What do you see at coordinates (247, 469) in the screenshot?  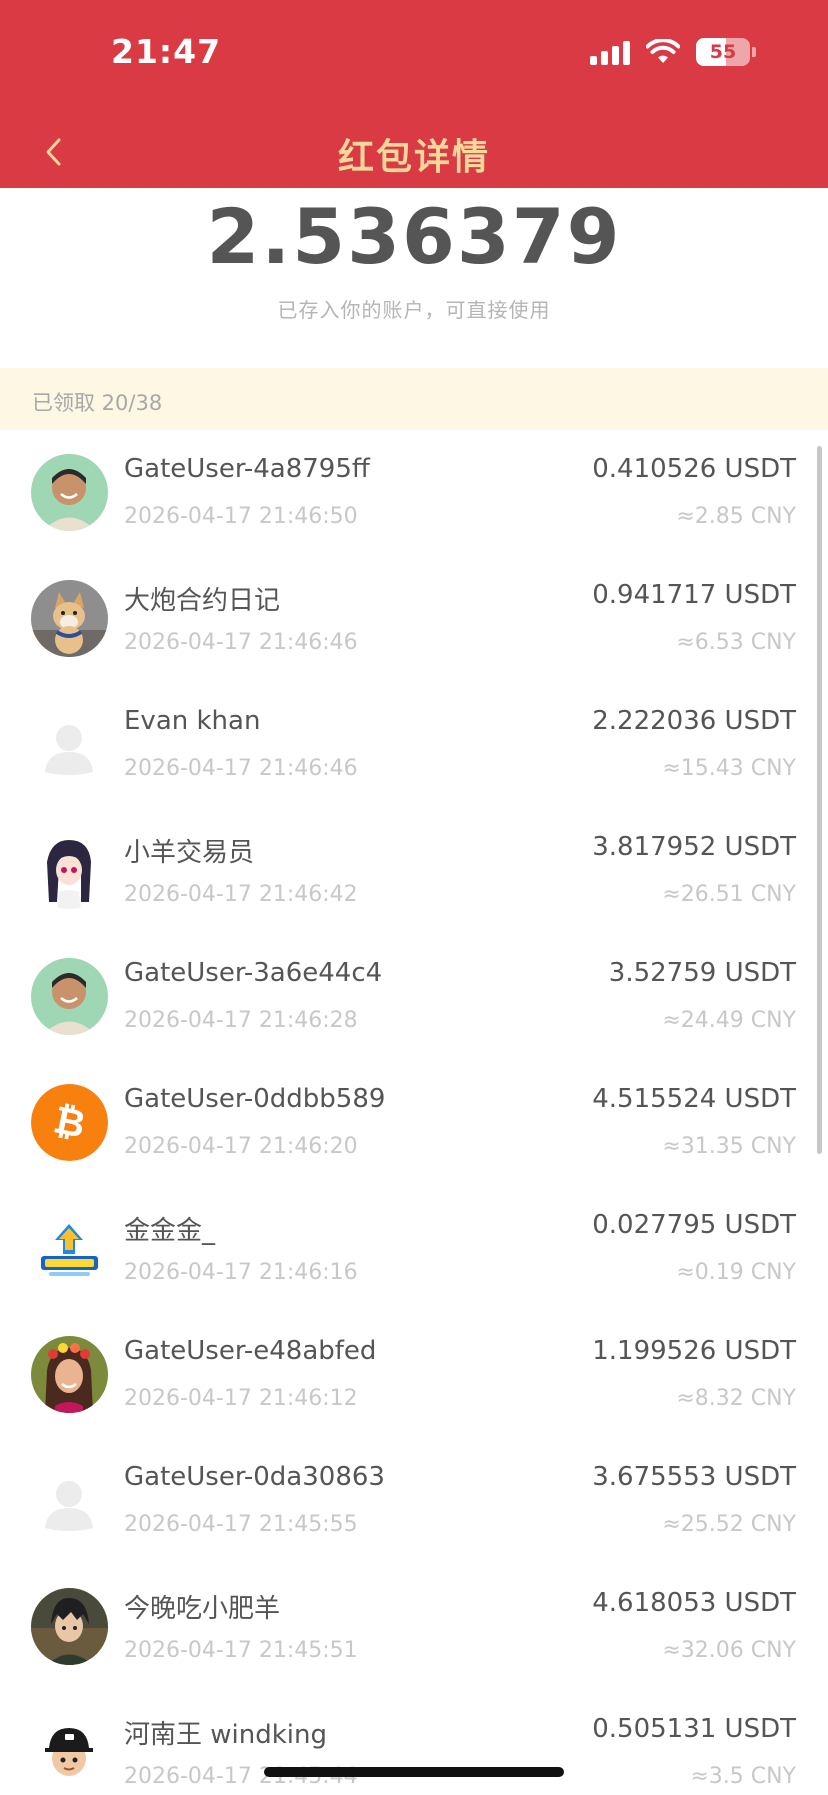 I see `user-name: GateUser-4a8795ff` at bounding box center [247, 469].